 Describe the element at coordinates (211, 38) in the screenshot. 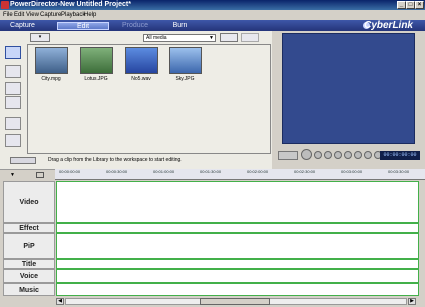

I see `chevron-down-icon: ▼` at that location.